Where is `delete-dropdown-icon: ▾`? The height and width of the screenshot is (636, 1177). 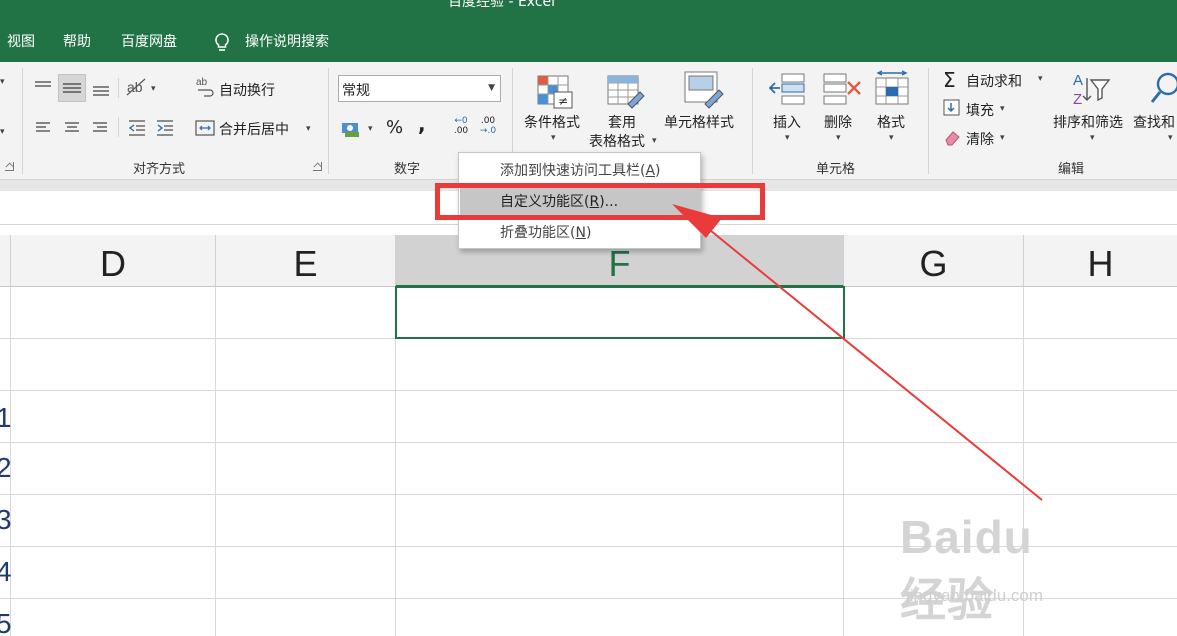 delete-dropdown-icon: ▾ is located at coordinates (838, 138).